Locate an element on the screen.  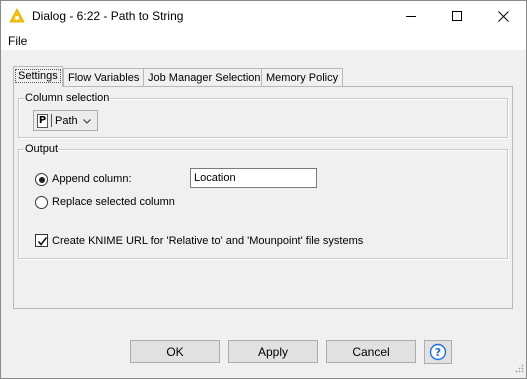
path-type-icon: P is located at coordinates (42, 120).